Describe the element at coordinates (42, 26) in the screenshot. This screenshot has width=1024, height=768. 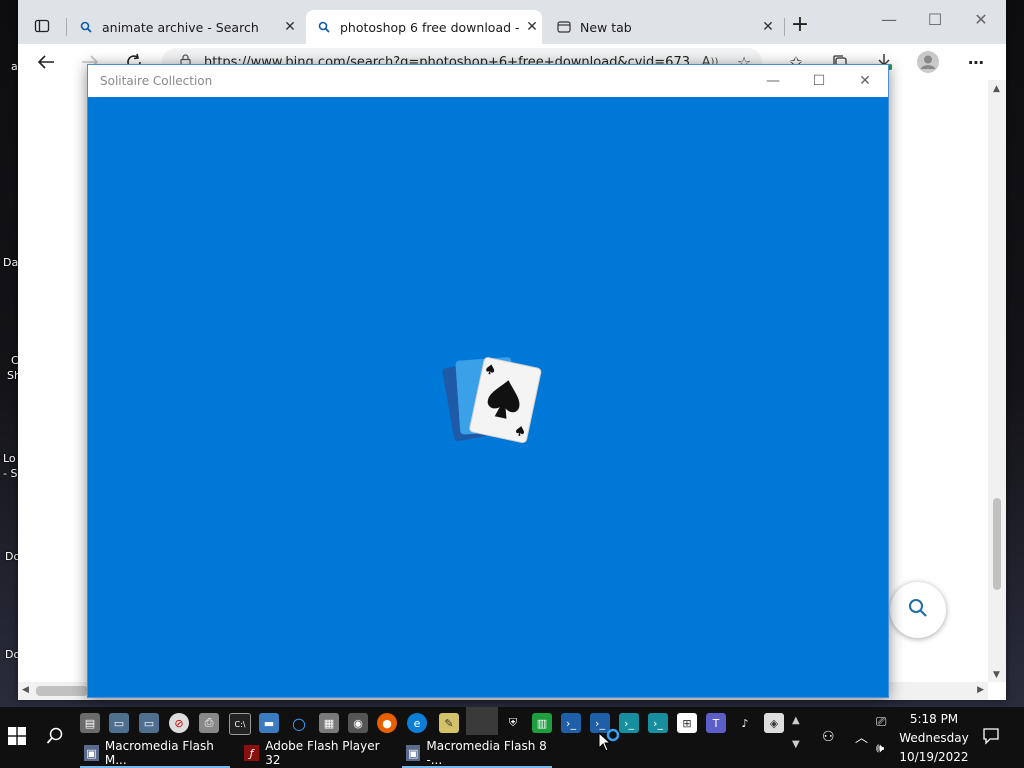
I see `tab-actions-icon` at that location.